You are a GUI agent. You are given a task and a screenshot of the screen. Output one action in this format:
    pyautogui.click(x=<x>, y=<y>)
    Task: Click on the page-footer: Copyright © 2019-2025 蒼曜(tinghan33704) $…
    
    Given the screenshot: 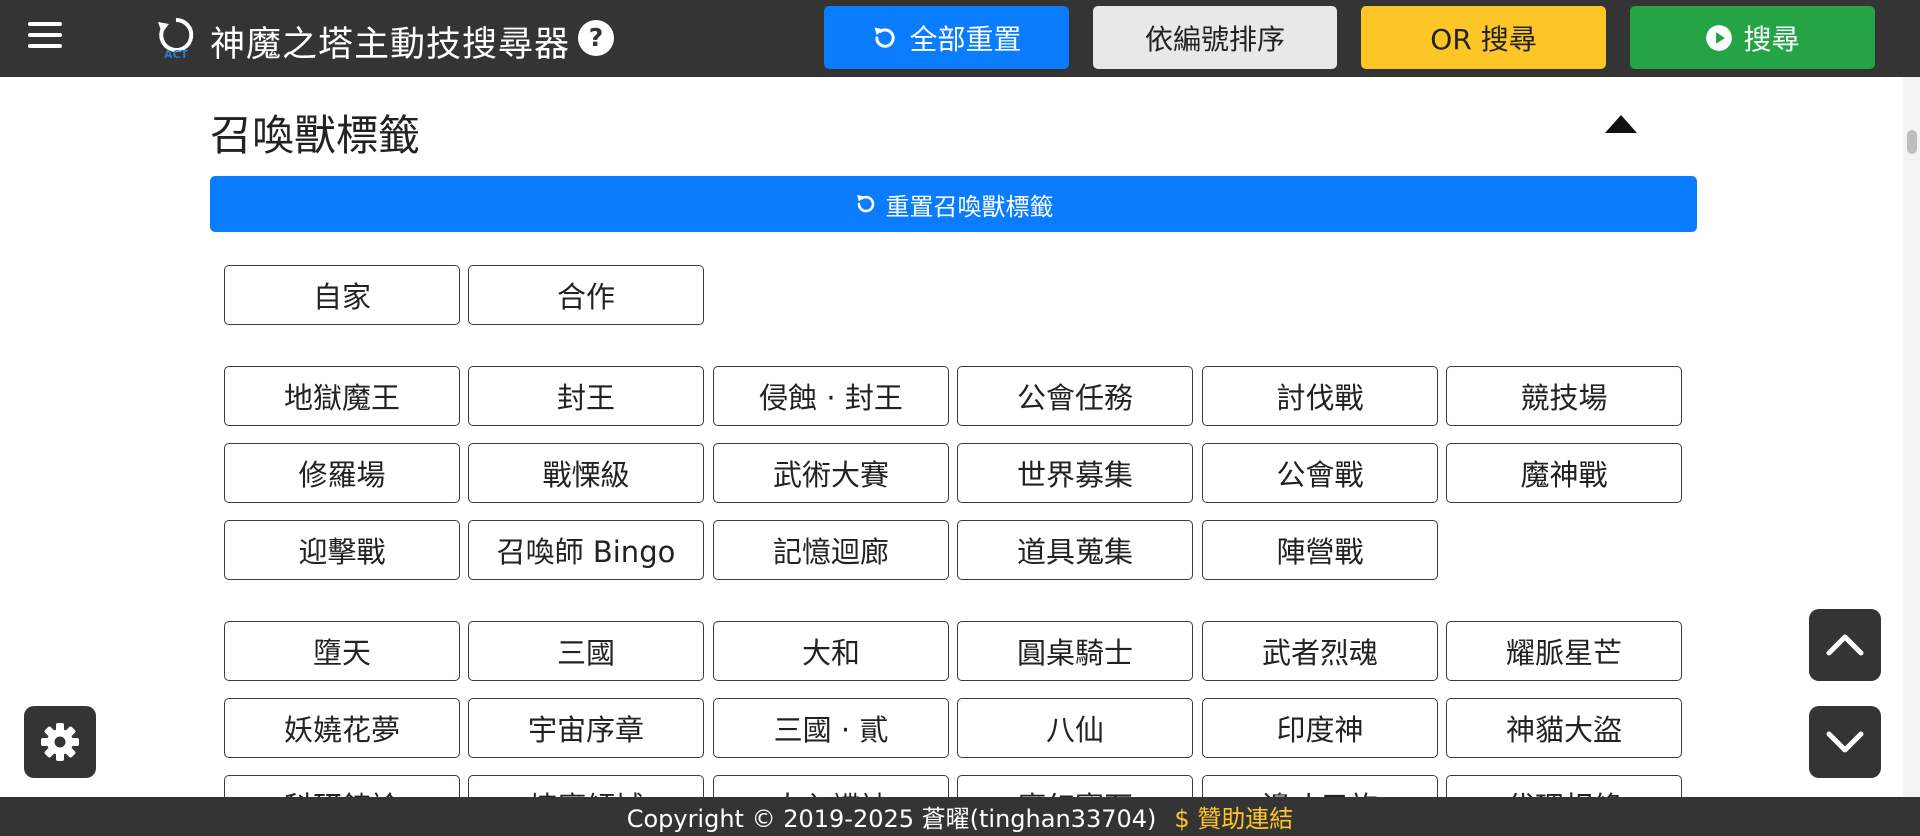 What is the action you would take?
    pyautogui.click(x=960, y=816)
    